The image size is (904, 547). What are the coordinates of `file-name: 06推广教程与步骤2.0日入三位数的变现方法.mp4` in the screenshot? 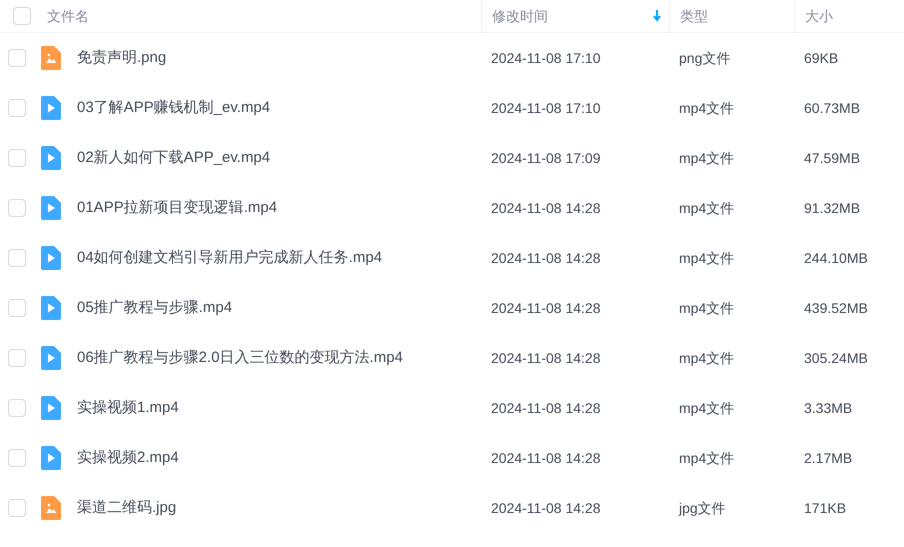 It's located at (240, 358).